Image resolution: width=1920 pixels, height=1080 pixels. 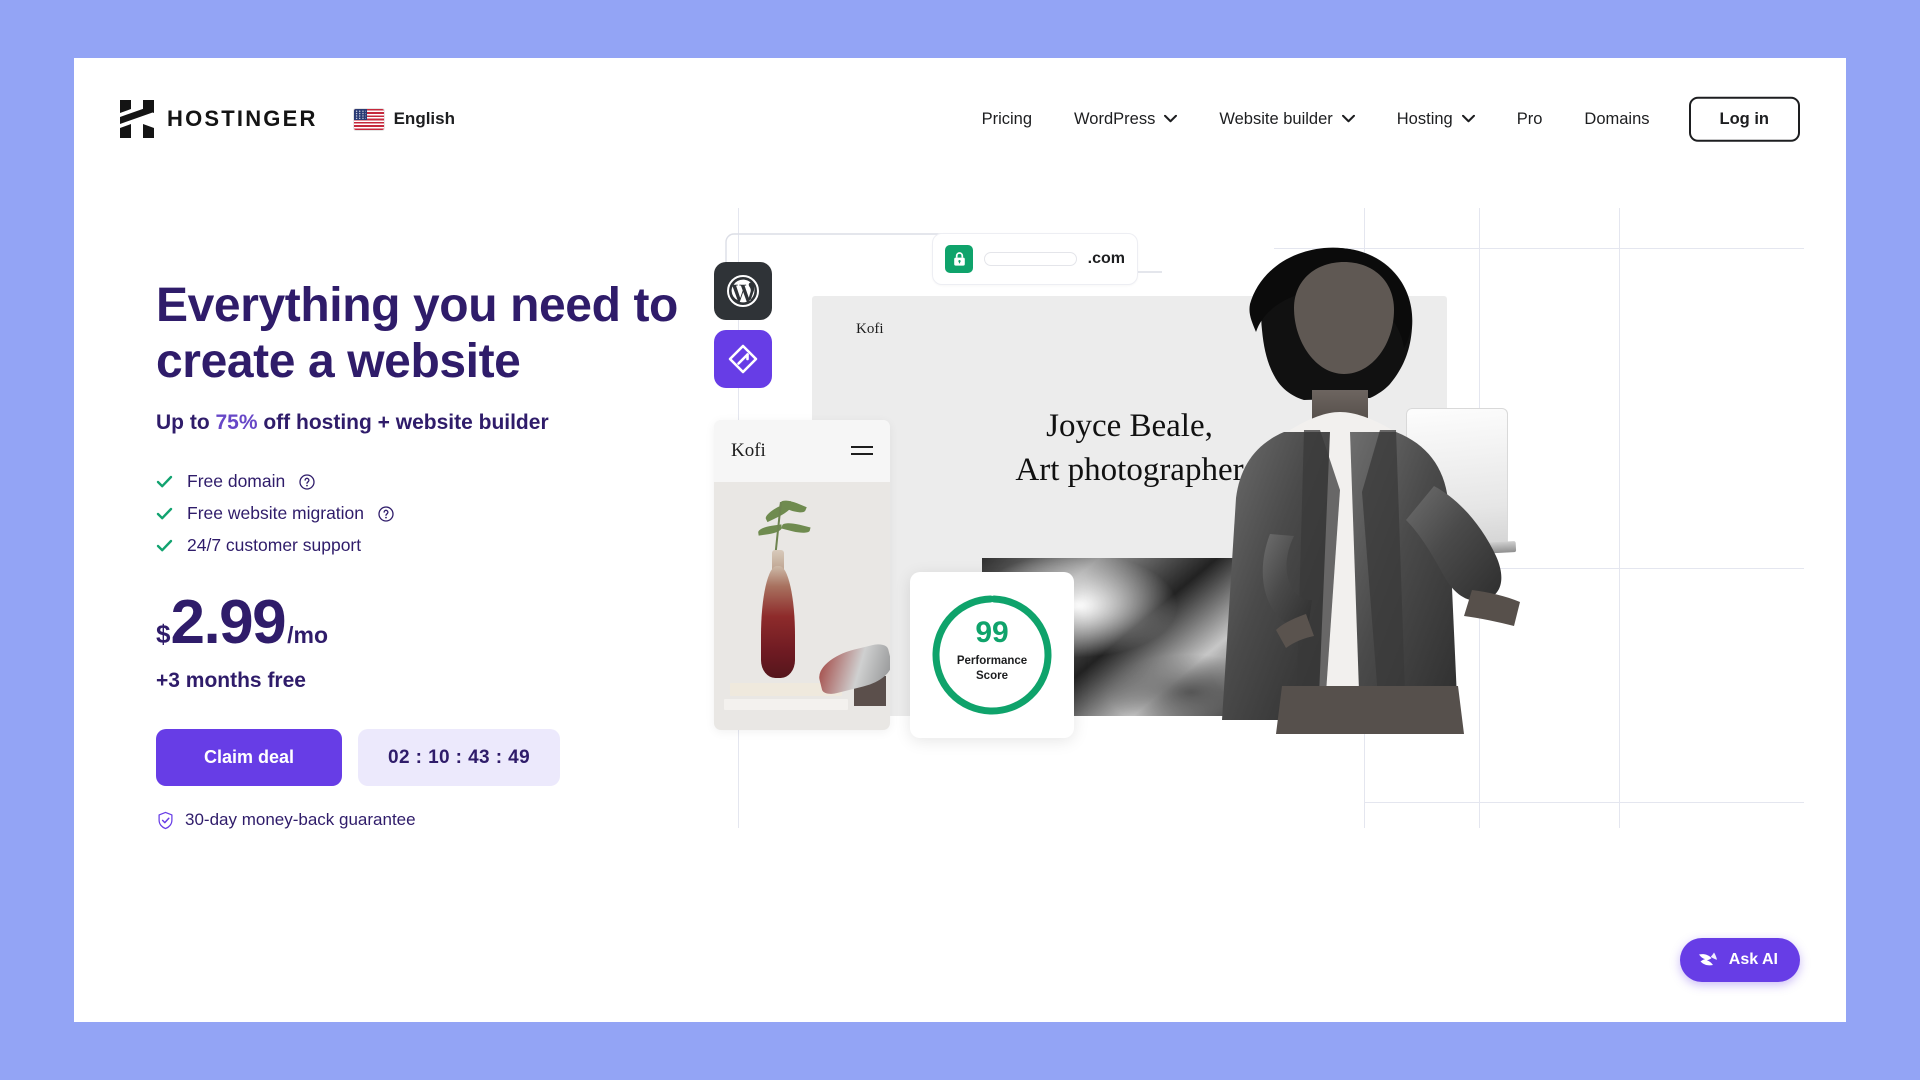 What do you see at coordinates (308, 635) in the screenshot?
I see `price-period: /mo` at bounding box center [308, 635].